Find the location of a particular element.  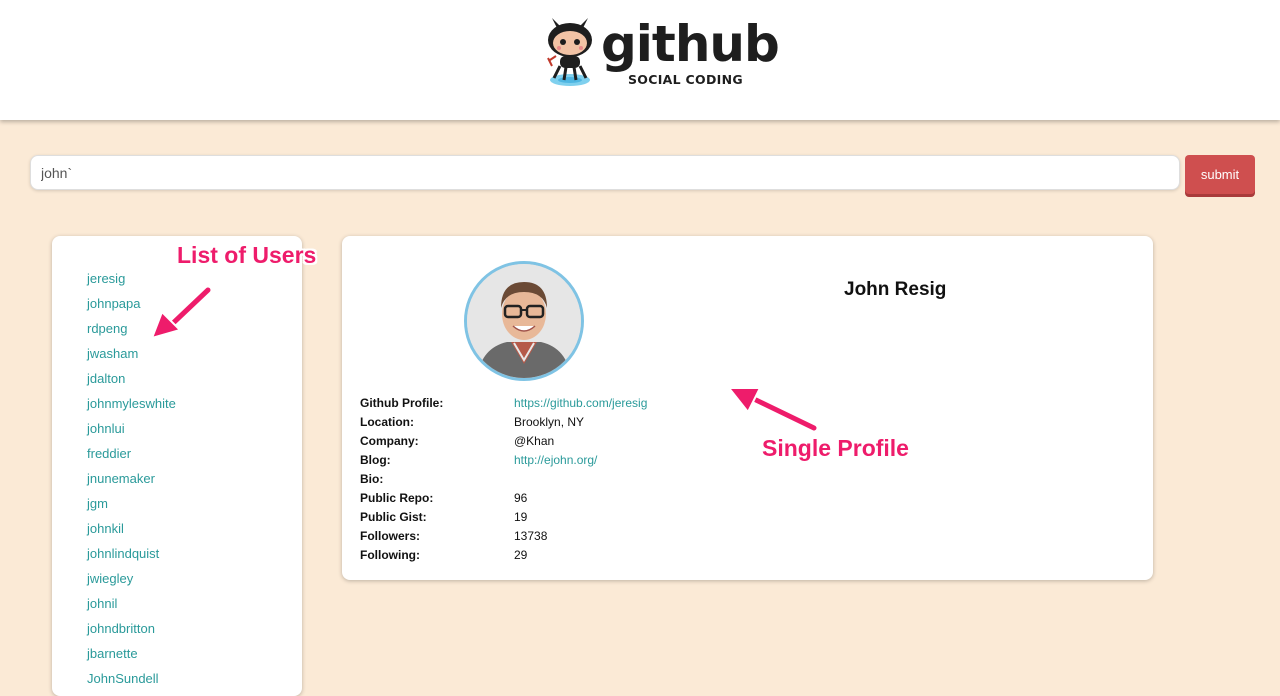

field-label-followers: Followers: is located at coordinates (390, 536).